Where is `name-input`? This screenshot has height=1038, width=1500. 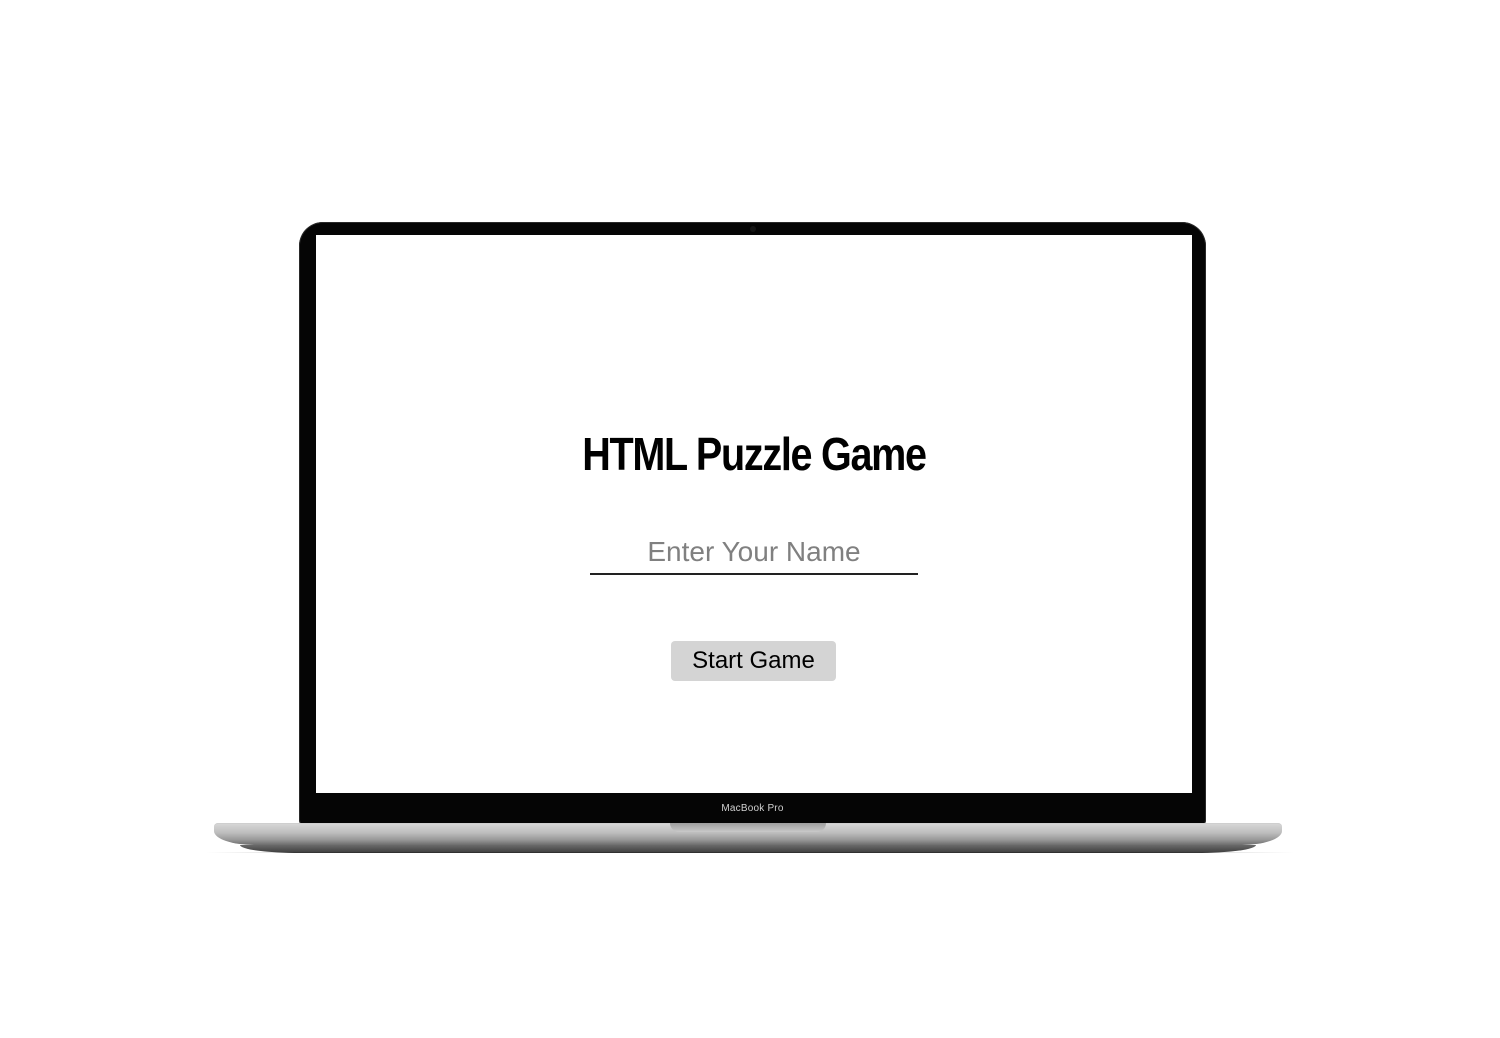
name-input is located at coordinates (754, 553).